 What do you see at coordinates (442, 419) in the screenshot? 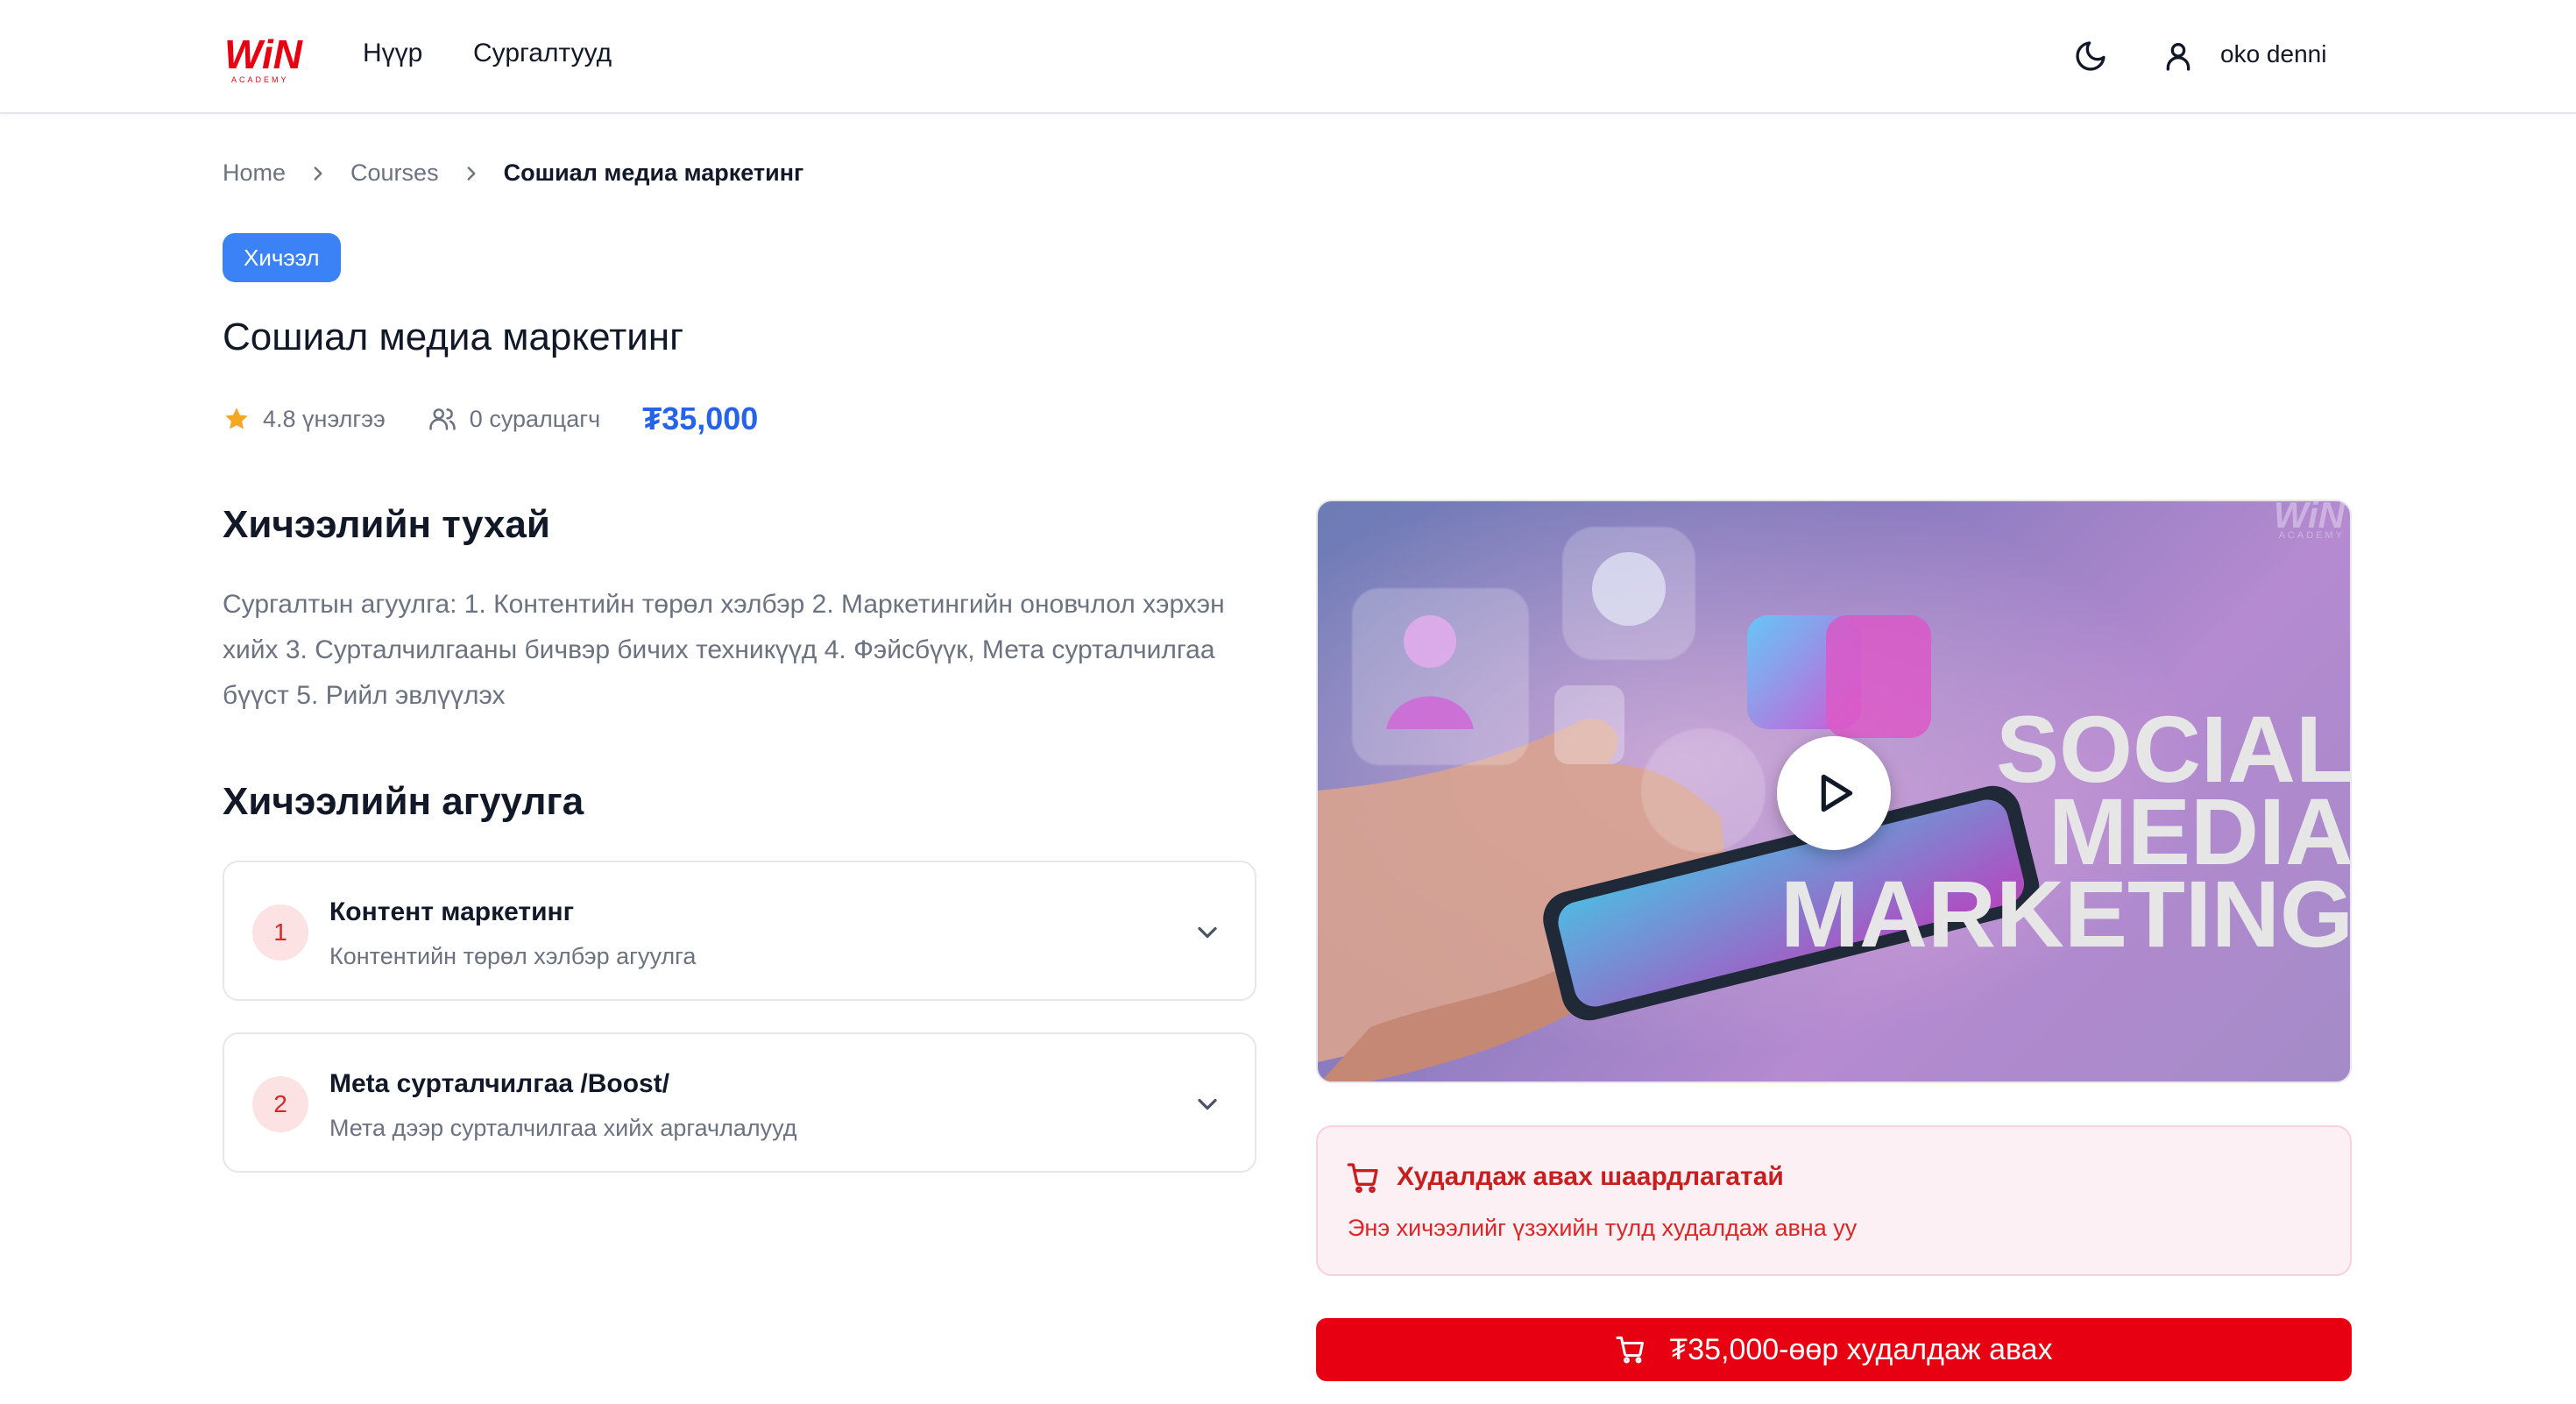
I see `users-icon` at bounding box center [442, 419].